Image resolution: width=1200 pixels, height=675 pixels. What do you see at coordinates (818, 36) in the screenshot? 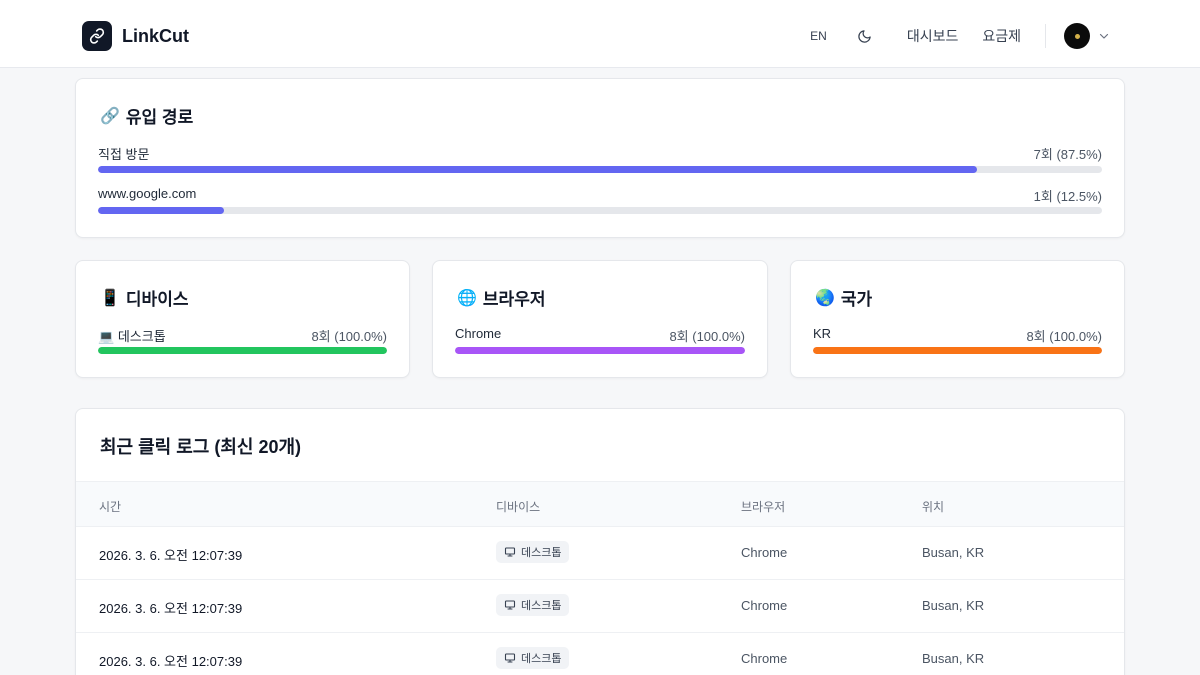
I see `language-toggle: EN` at bounding box center [818, 36].